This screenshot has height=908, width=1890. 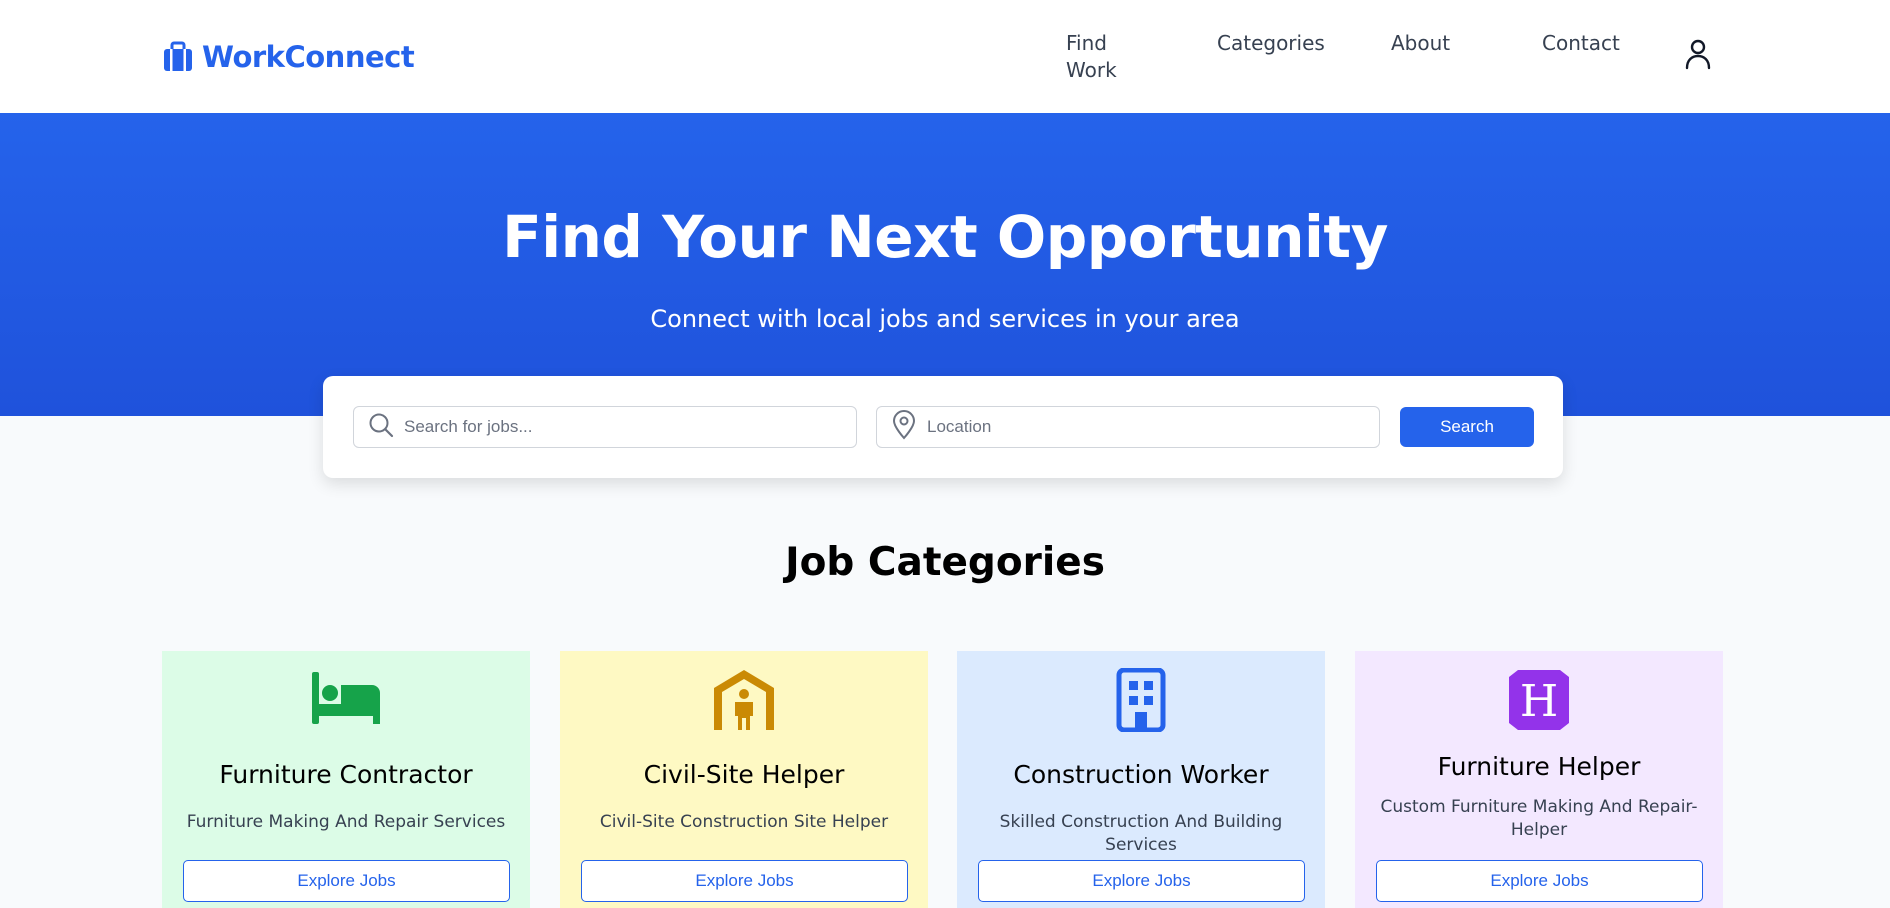 I want to click on nav-contact: Contact, so click(x=1581, y=43).